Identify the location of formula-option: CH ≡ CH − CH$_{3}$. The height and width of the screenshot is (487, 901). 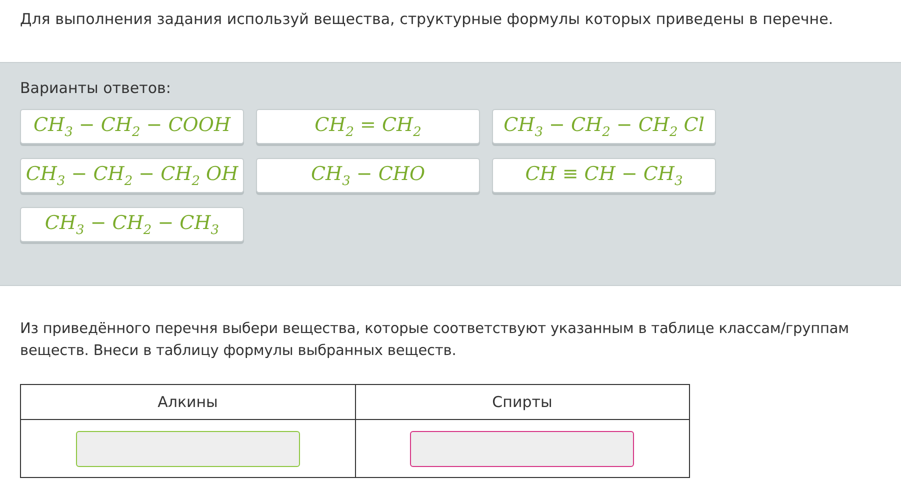
(604, 175).